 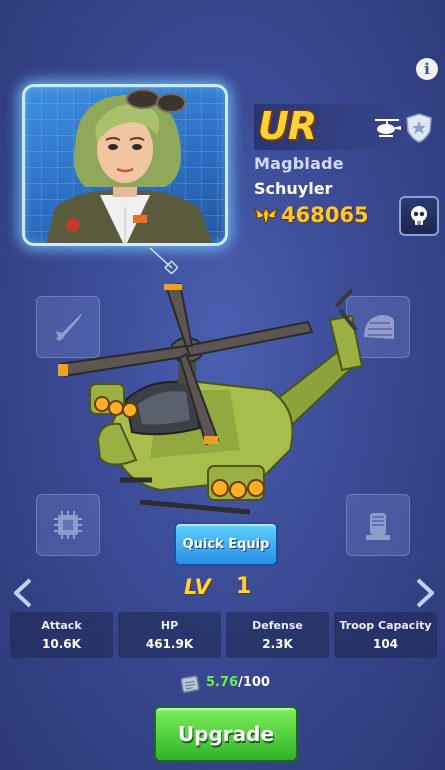 What do you see at coordinates (226, 734) in the screenshot?
I see `upgrade-button: Upgrade` at bounding box center [226, 734].